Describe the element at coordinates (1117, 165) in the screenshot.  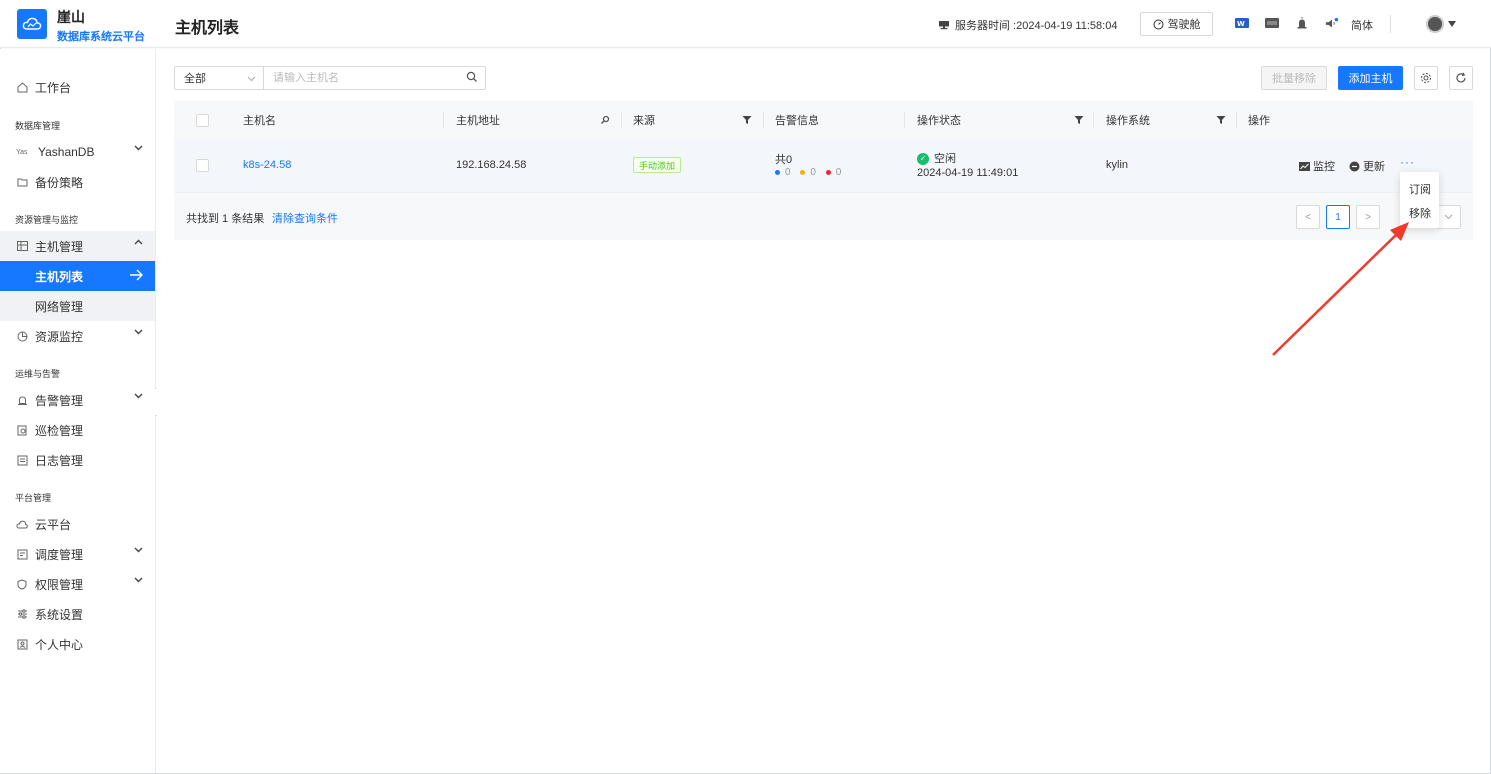
I see `os-name: kylin` at that location.